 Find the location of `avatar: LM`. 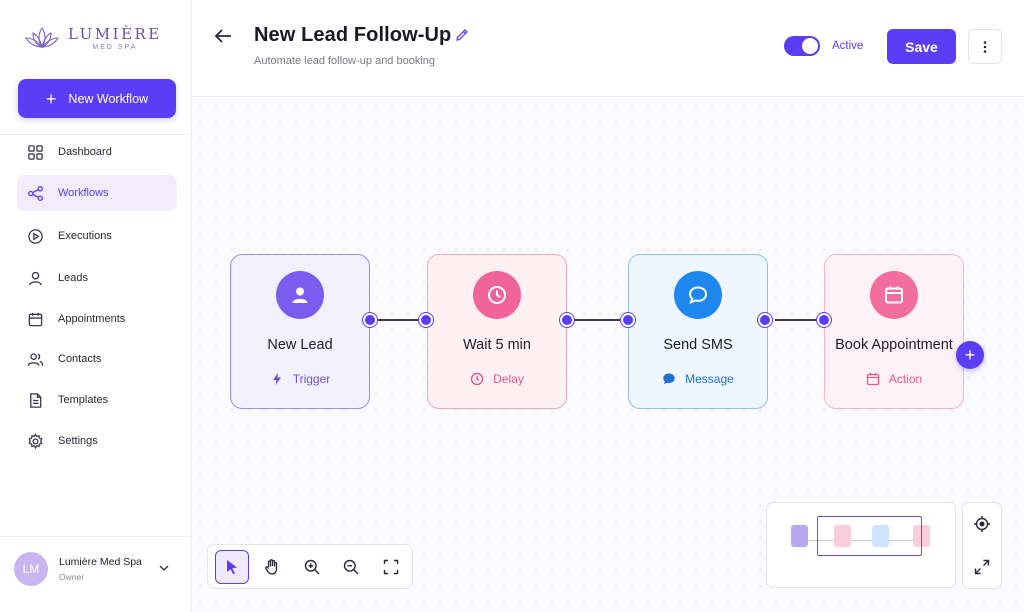

avatar: LM is located at coordinates (31, 569).